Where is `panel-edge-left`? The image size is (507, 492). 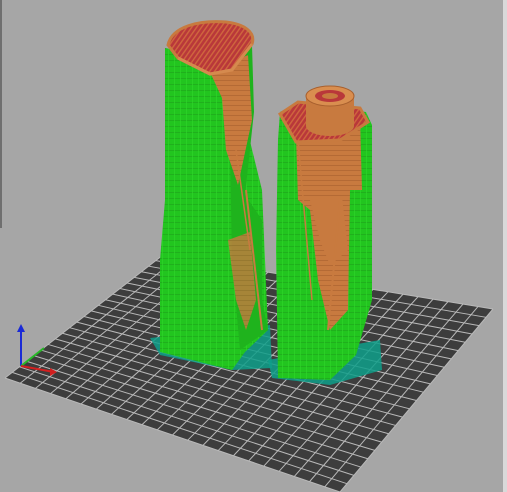 panel-edge-left is located at coordinates (1, 114).